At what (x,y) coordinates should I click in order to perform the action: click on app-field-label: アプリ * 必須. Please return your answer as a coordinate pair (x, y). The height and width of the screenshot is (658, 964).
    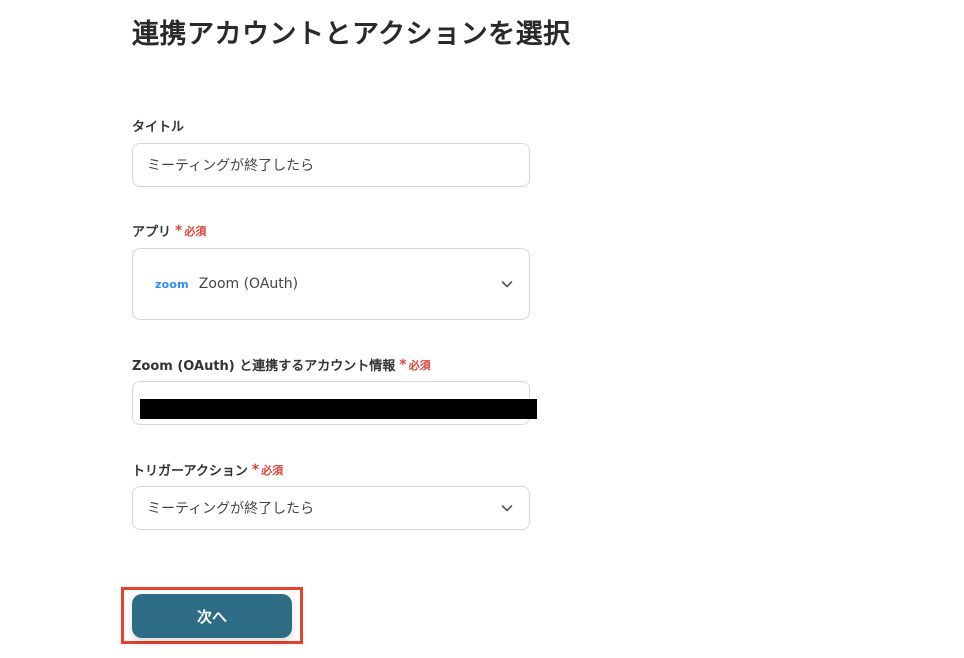
    Looking at the image, I should click on (169, 231).